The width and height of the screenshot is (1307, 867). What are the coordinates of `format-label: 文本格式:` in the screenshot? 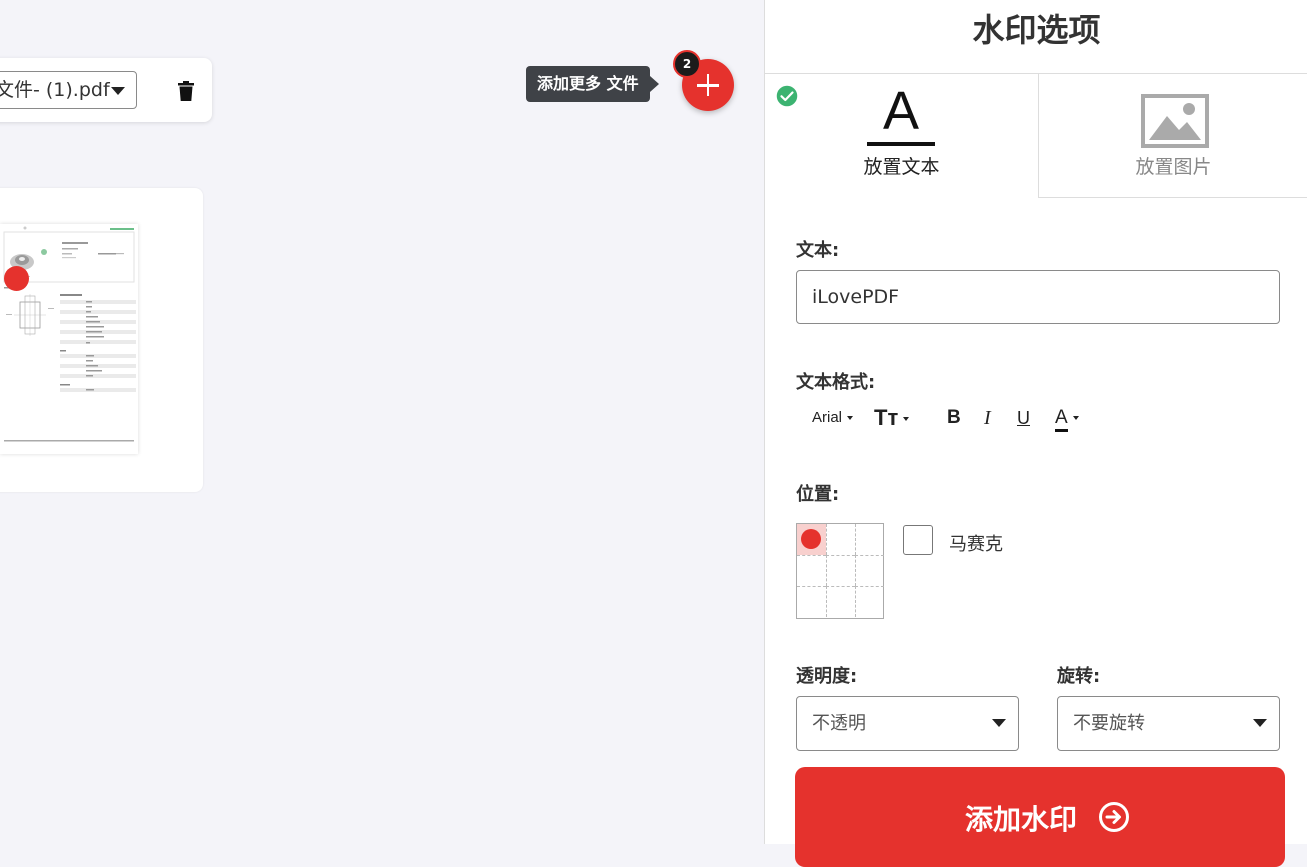 It's located at (836, 382).